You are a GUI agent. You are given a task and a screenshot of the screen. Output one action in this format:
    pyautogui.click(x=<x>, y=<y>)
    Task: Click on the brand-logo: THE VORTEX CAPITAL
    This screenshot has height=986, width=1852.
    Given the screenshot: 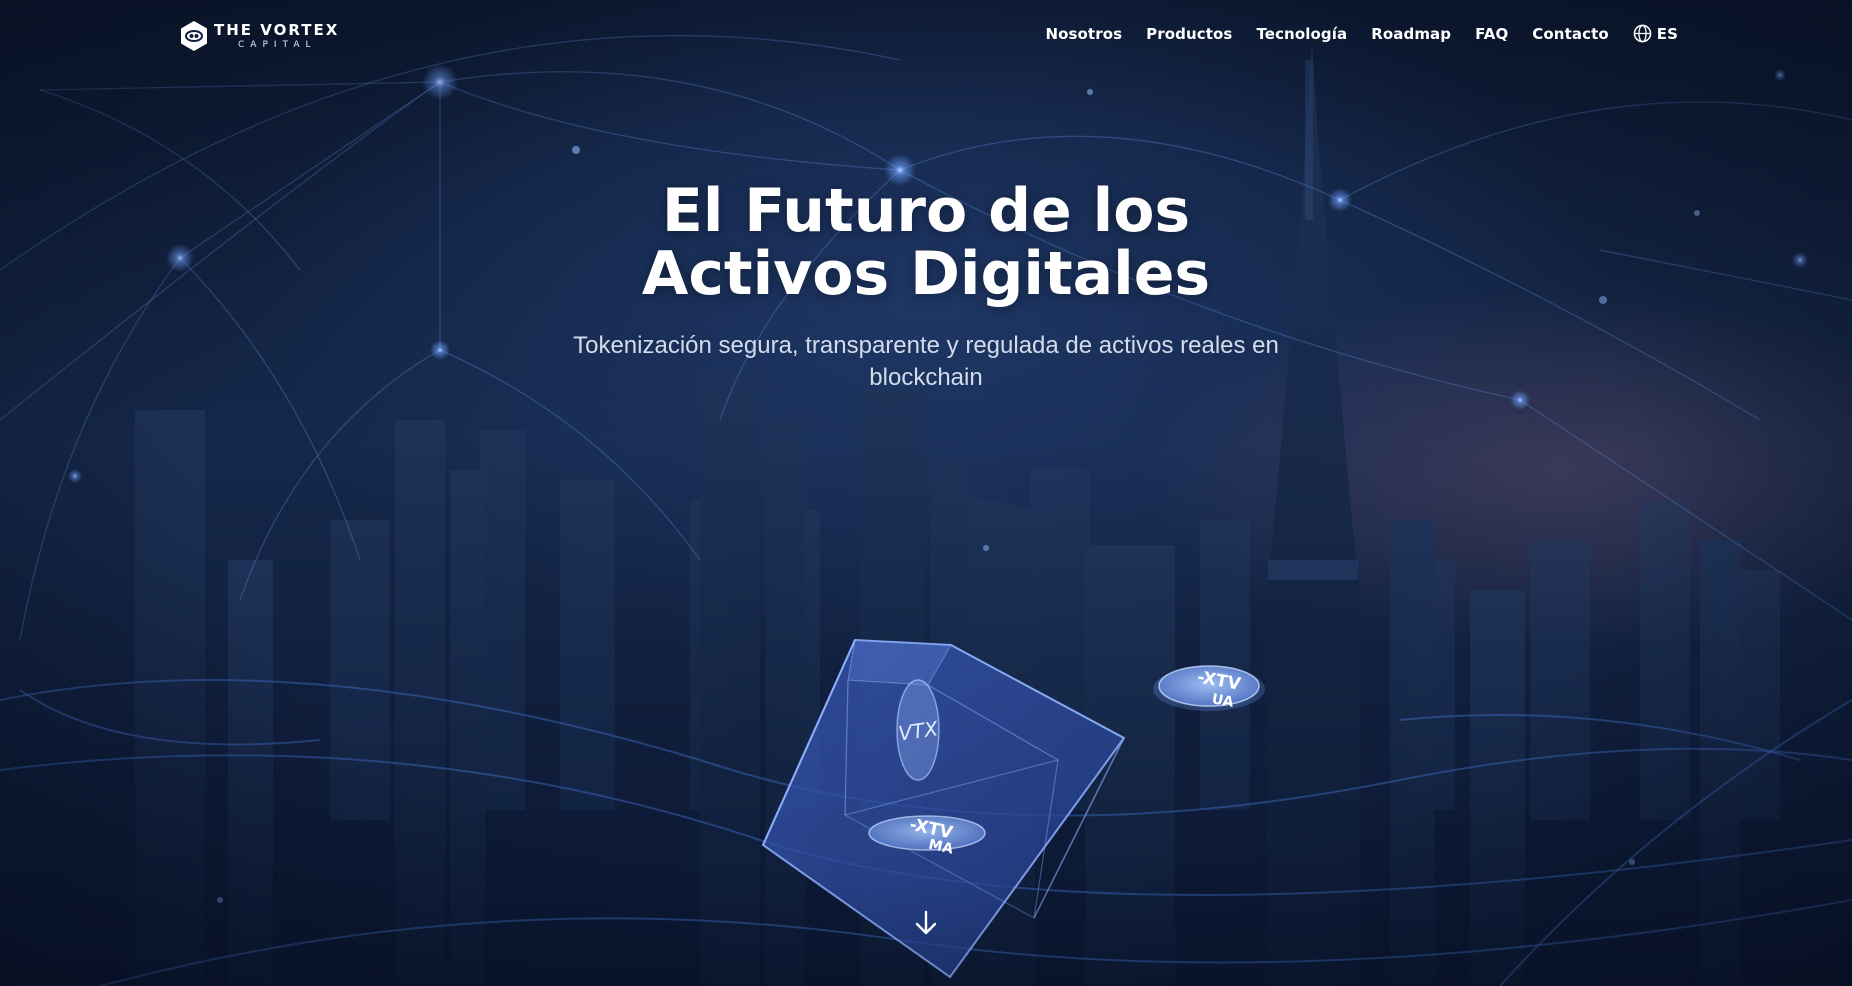 What is the action you would take?
    pyautogui.click(x=259, y=36)
    